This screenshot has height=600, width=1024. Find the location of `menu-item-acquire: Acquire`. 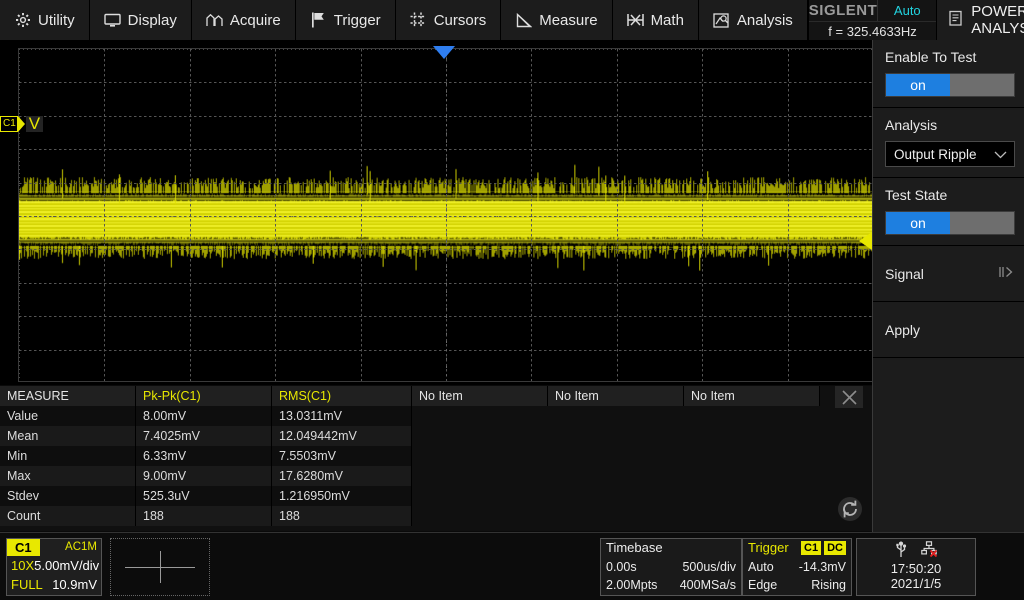

menu-item-acquire: Acquire is located at coordinates (243, 20).